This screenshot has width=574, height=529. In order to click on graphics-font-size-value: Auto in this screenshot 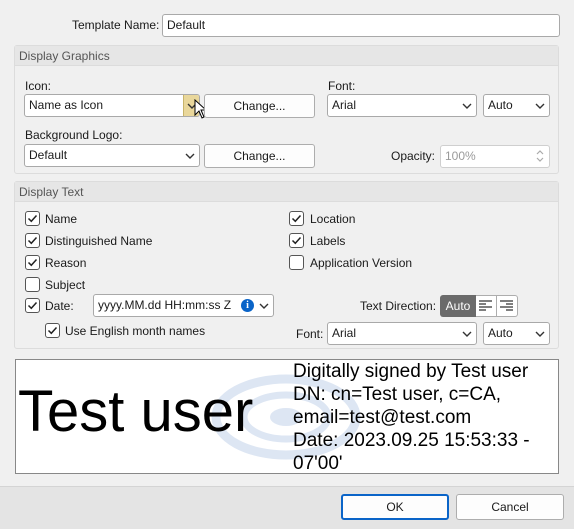, I will do `click(500, 105)`.